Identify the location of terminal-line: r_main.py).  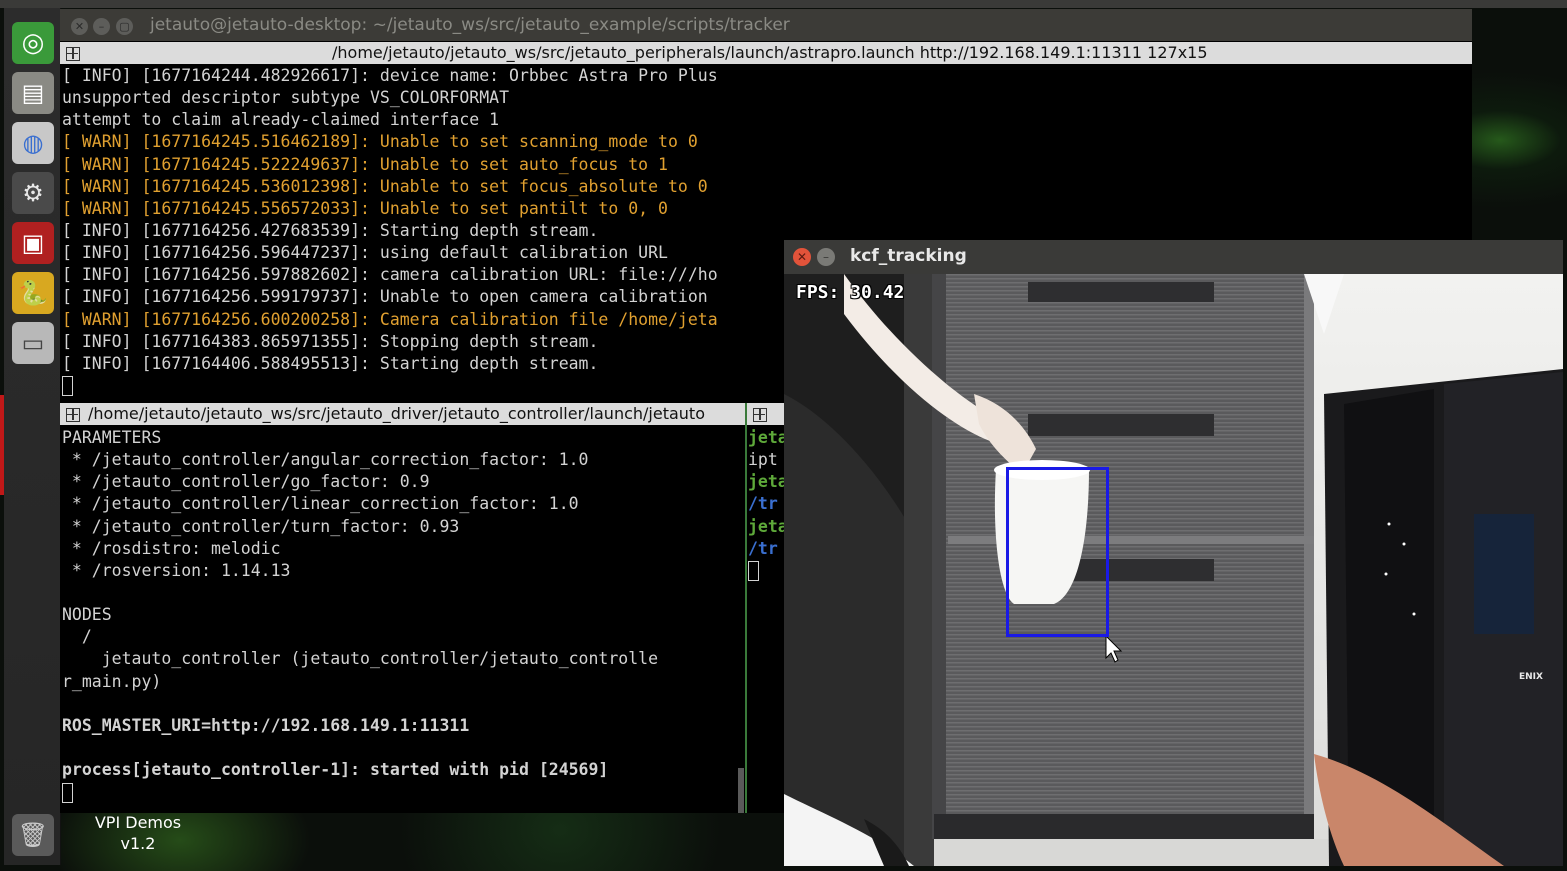
(112, 681).